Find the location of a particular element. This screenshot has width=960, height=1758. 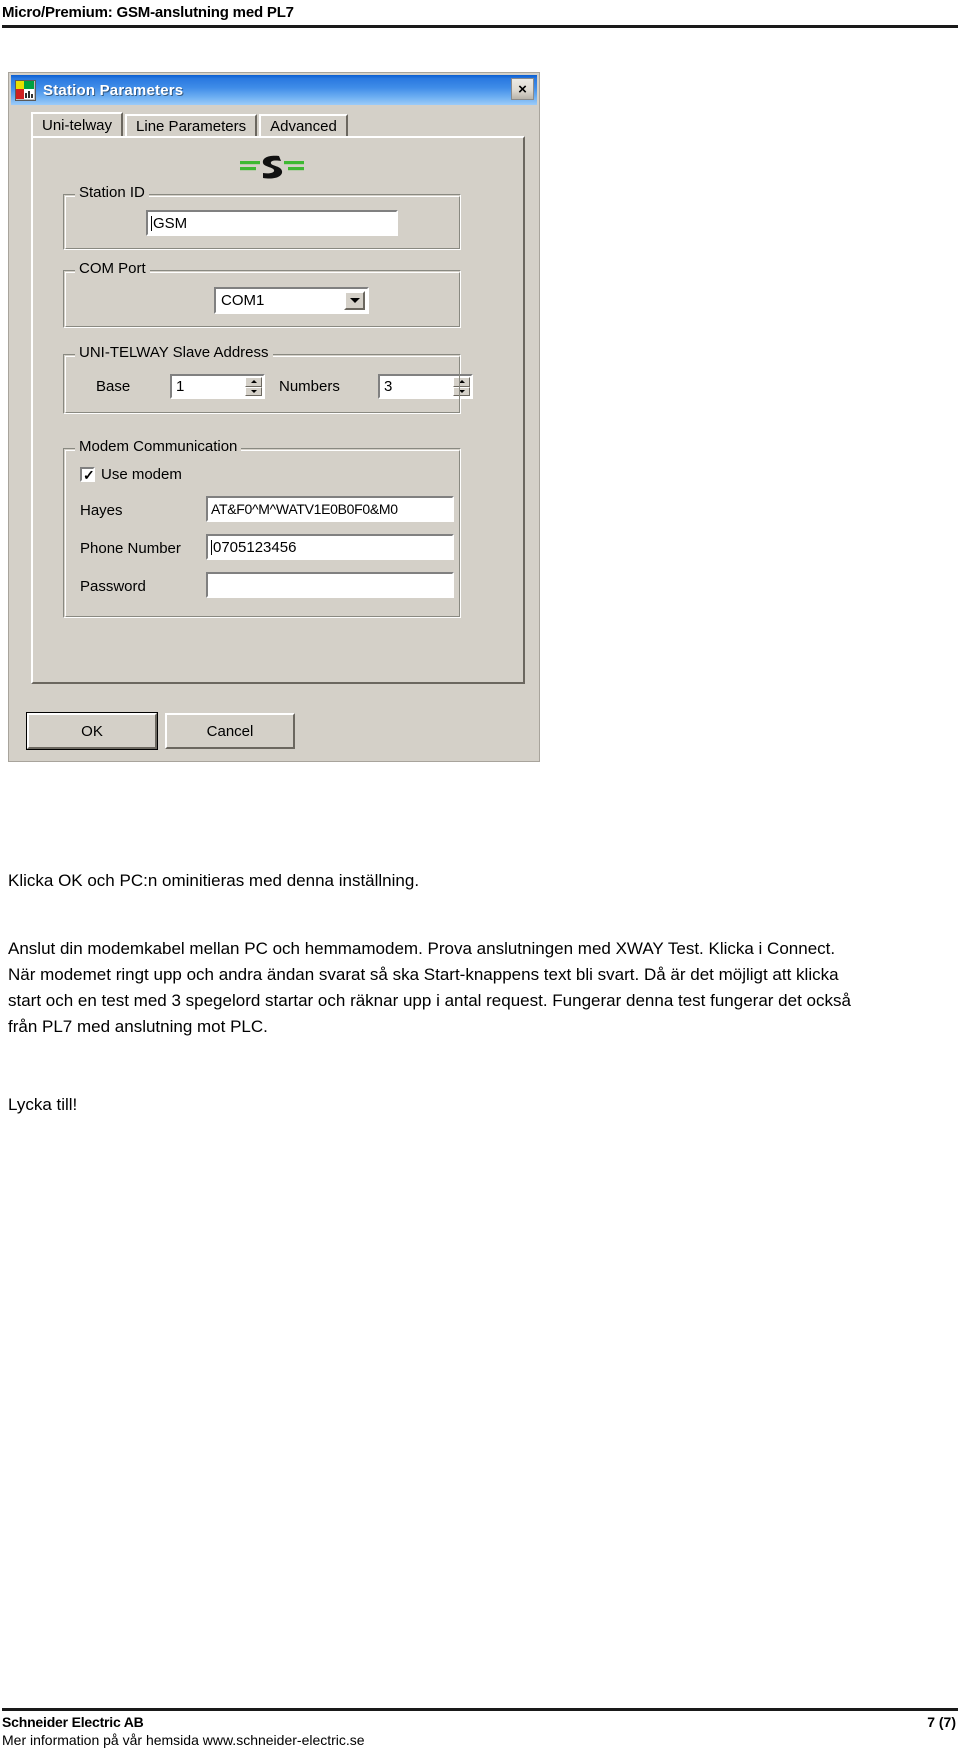

group-com-port-title: COM Port is located at coordinates (112, 269).